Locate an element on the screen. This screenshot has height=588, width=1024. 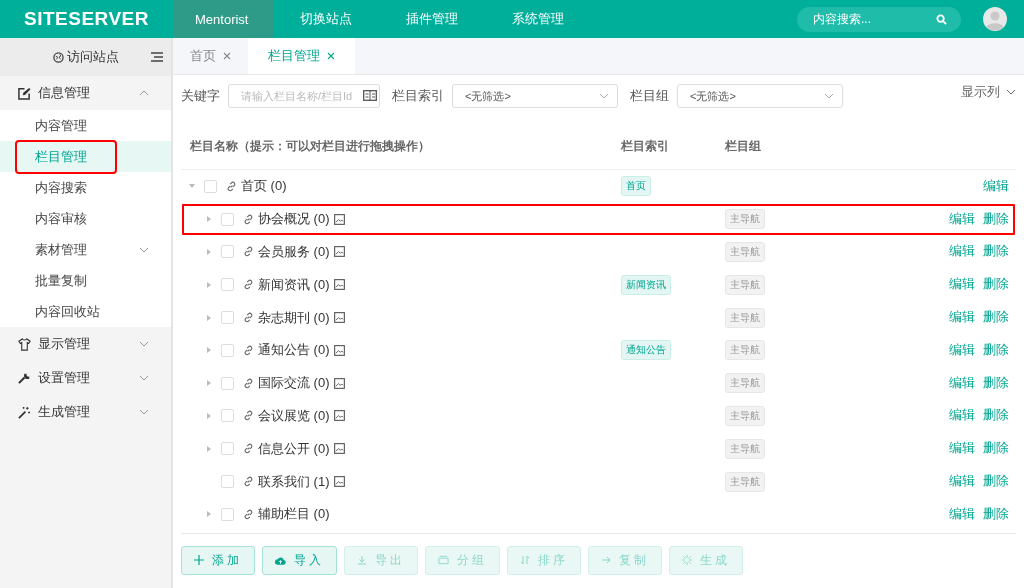
menu-icon is located at coordinates (157, 57).